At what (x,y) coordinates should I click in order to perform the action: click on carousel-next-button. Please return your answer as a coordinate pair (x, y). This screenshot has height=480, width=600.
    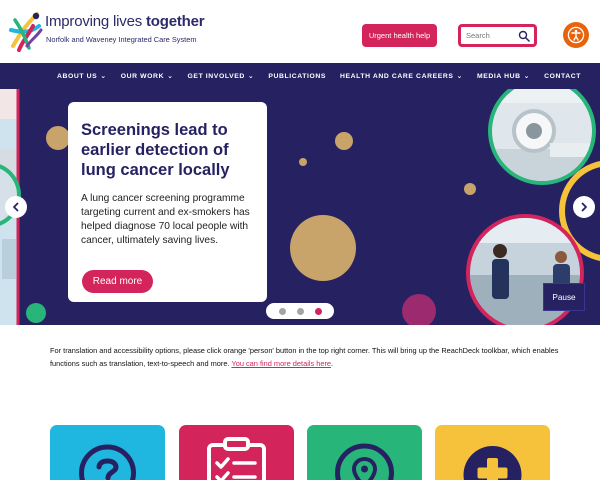
    Looking at the image, I should click on (584, 207).